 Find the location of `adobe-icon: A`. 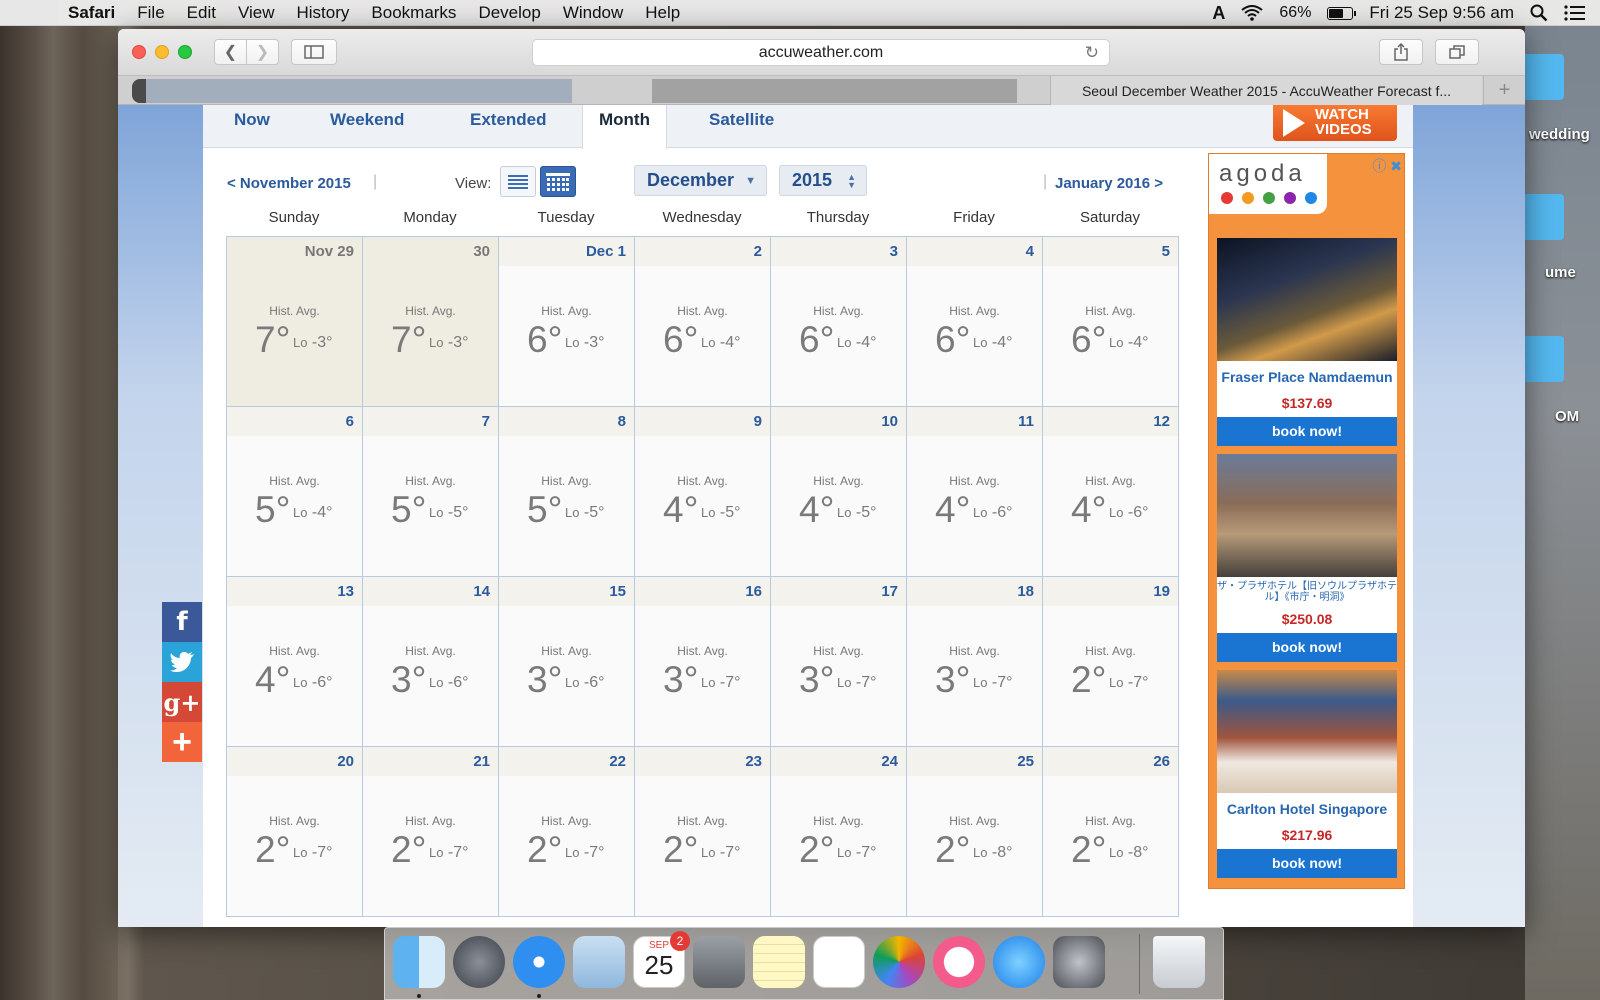

adobe-icon: A is located at coordinates (1218, 13).